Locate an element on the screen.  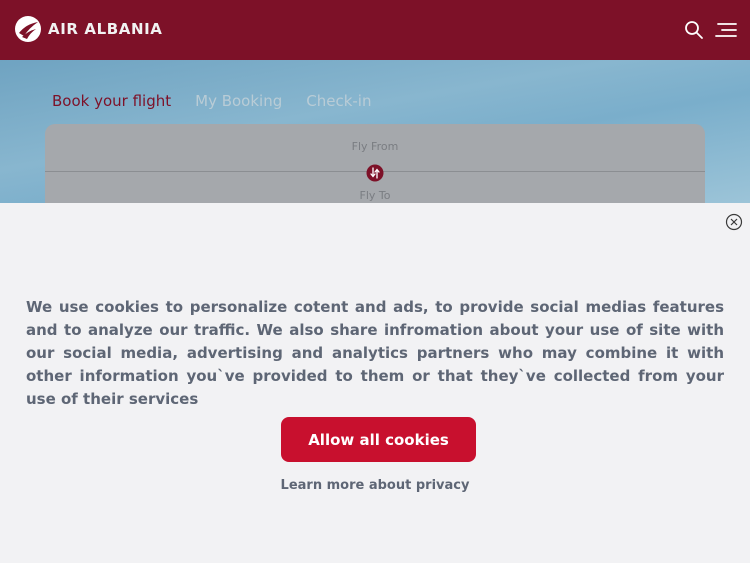
tab-check-in: Check-in is located at coordinates (338, 101).